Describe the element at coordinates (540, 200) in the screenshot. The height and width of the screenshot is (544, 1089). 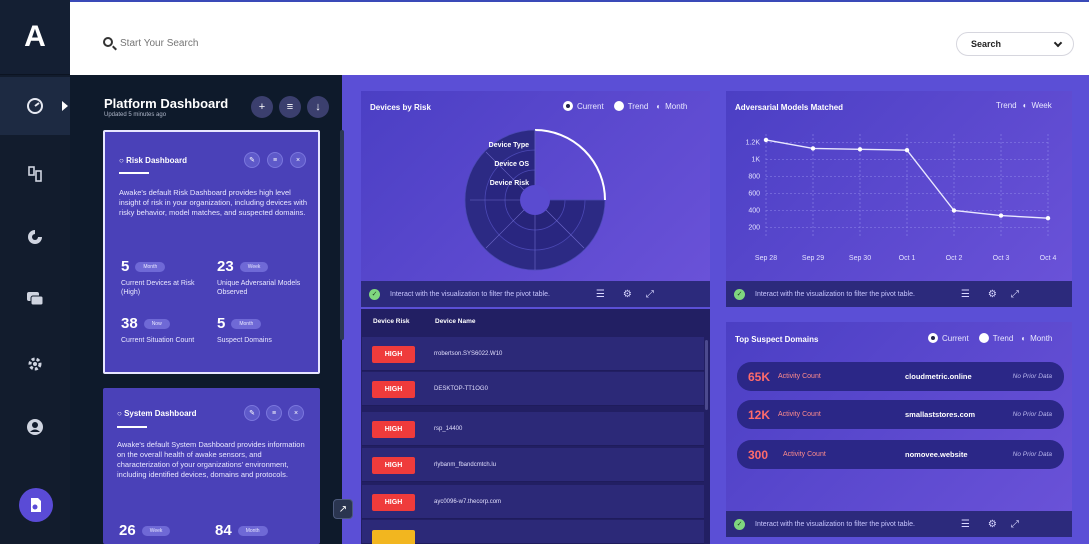
I see `sunburst-chart` at that location.